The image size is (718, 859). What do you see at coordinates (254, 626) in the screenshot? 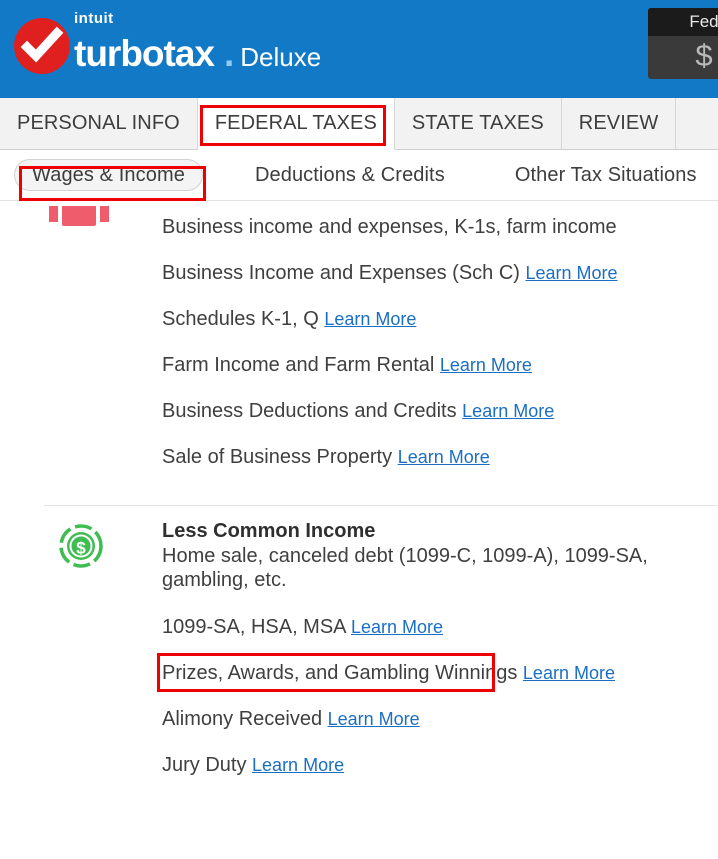
I see `topic-label: 1099-SA, HSA, MSA` at bounding box center [254, 626].